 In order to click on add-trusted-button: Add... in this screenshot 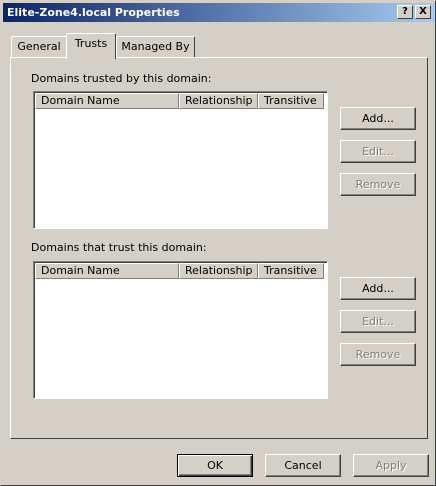, I will do `click(378, 118)`.